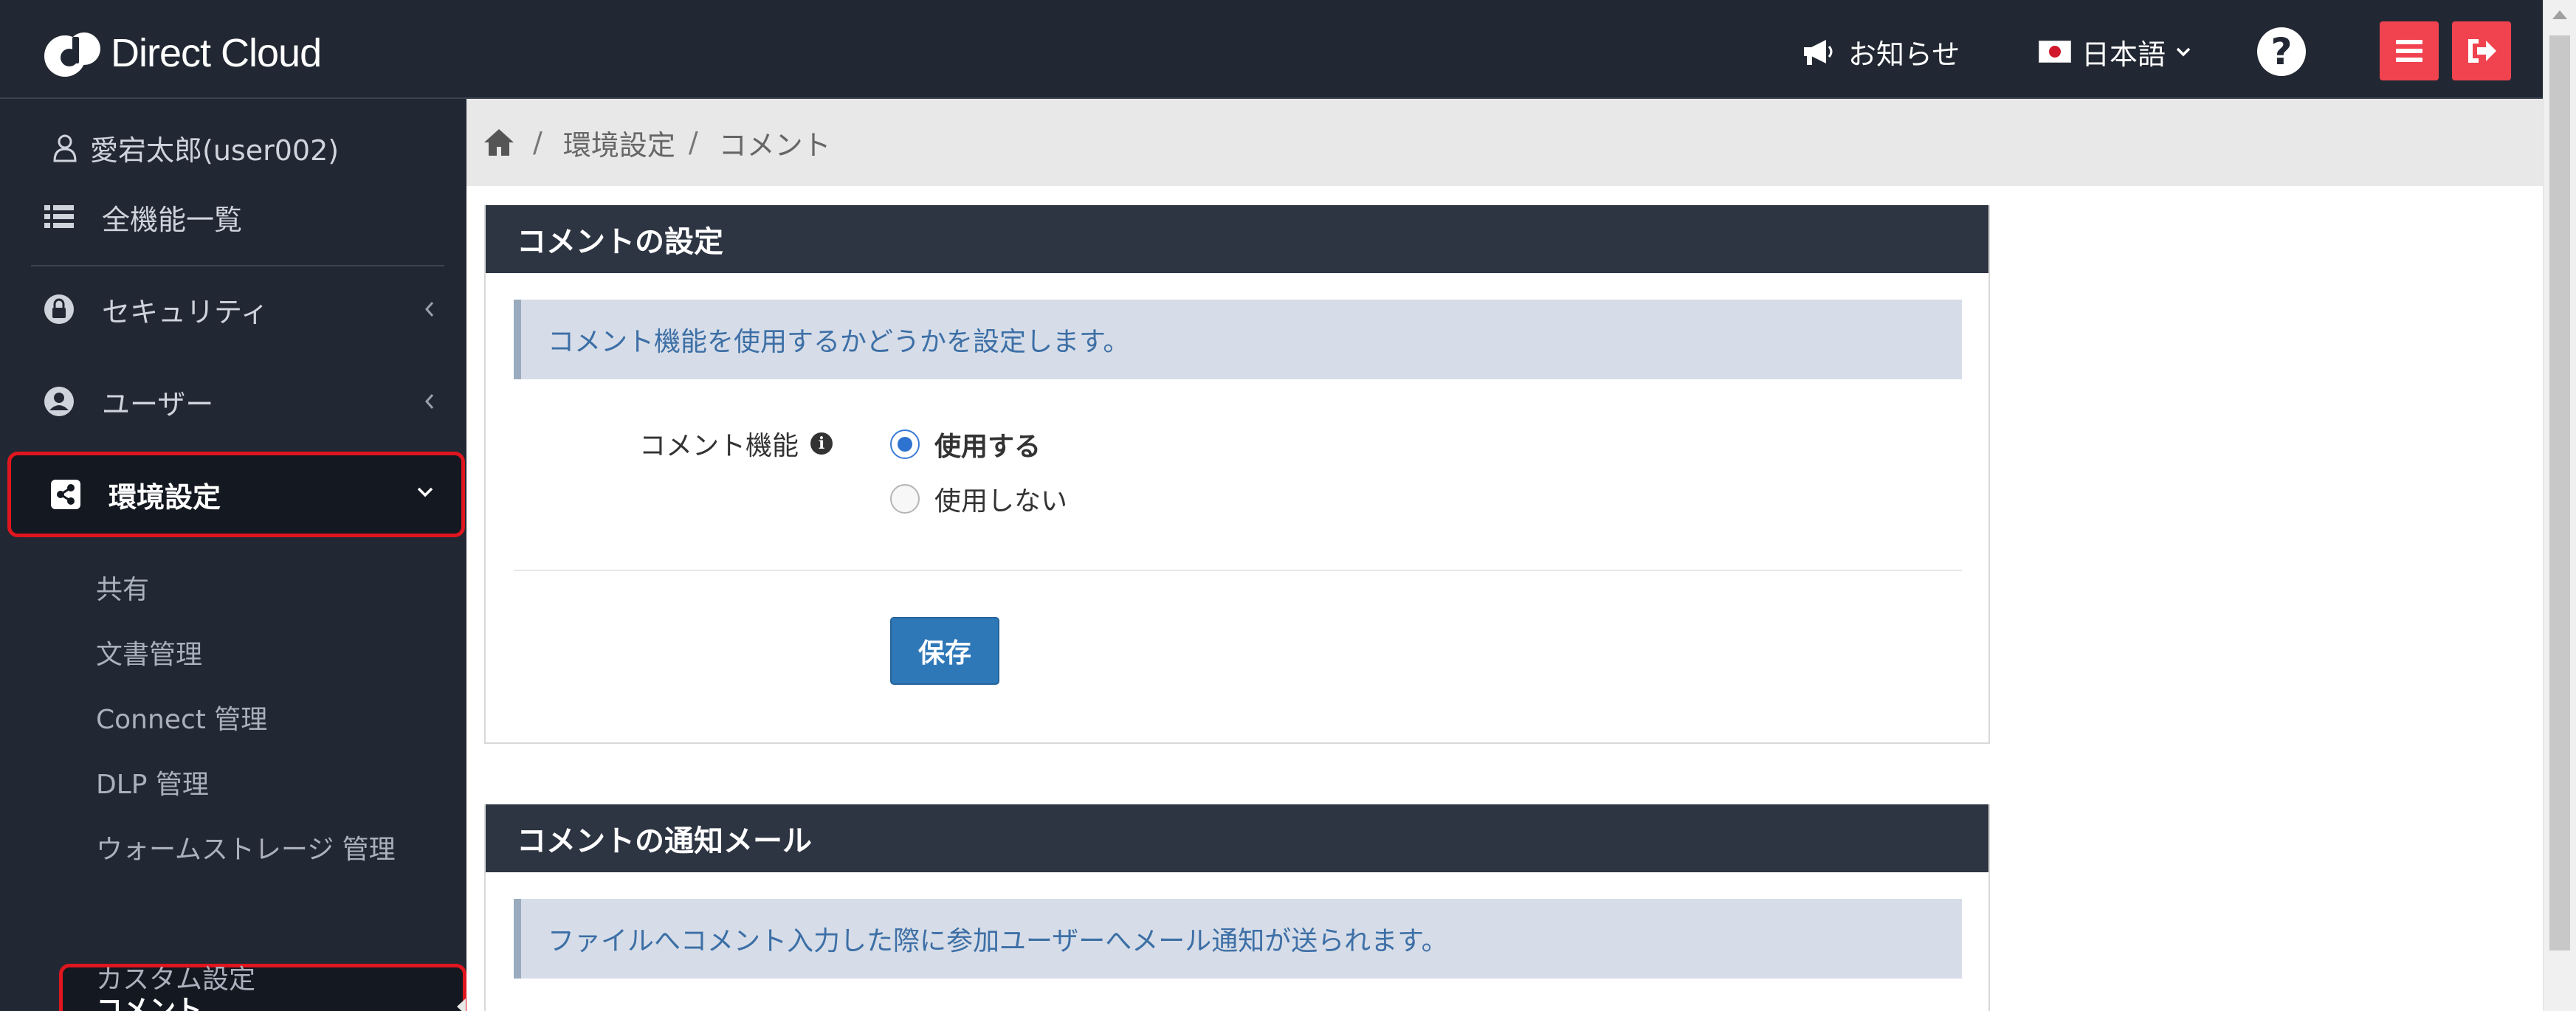  Describe the element at coordinates (217, 53) in the screenshot. I see `brand-name: Direct Cloud` at that location.